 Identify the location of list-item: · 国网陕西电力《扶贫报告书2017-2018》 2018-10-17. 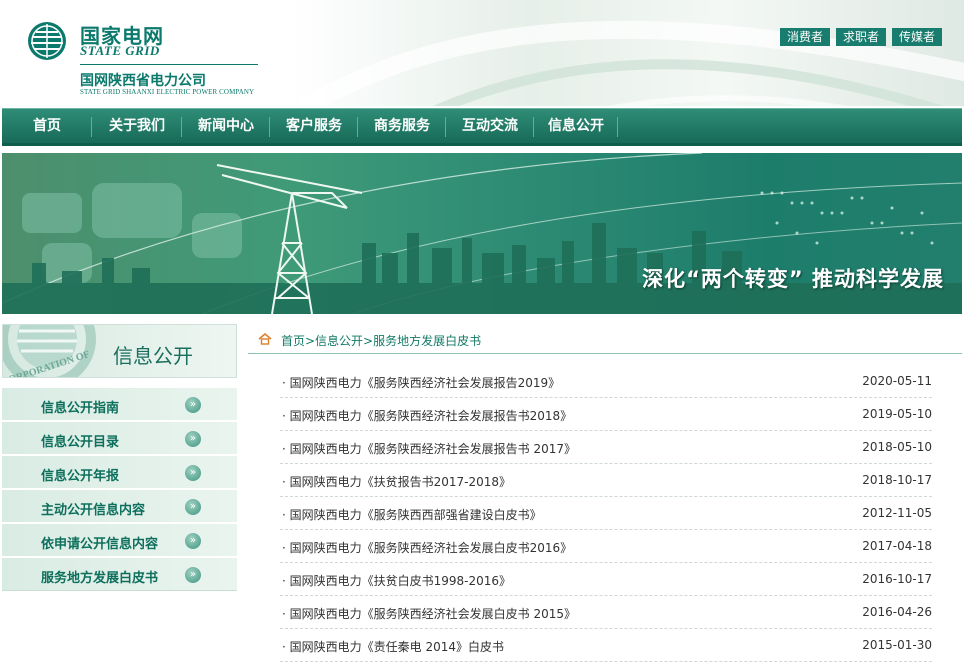
(606, 480).